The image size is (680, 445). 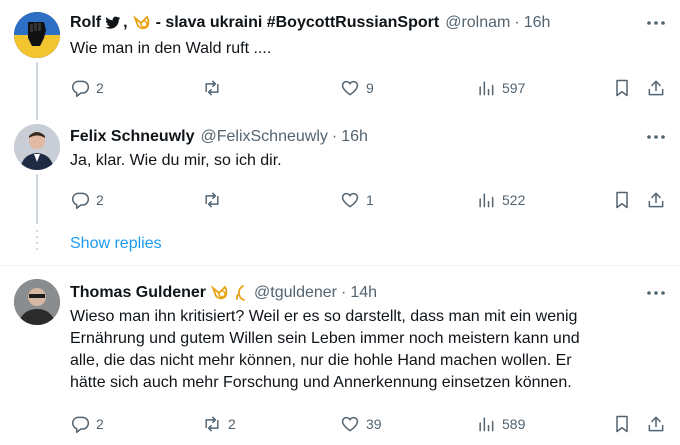 What do you see at coordinates (514, 88) in the screenshot?
I see `views-count: 597` at bounding box center [514, 88].